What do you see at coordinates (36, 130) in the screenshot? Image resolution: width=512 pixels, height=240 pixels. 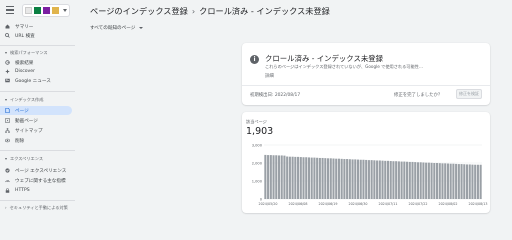 I see `sidebar-item-sitemaps: サイトマップ` at bounding box center [36, 130].